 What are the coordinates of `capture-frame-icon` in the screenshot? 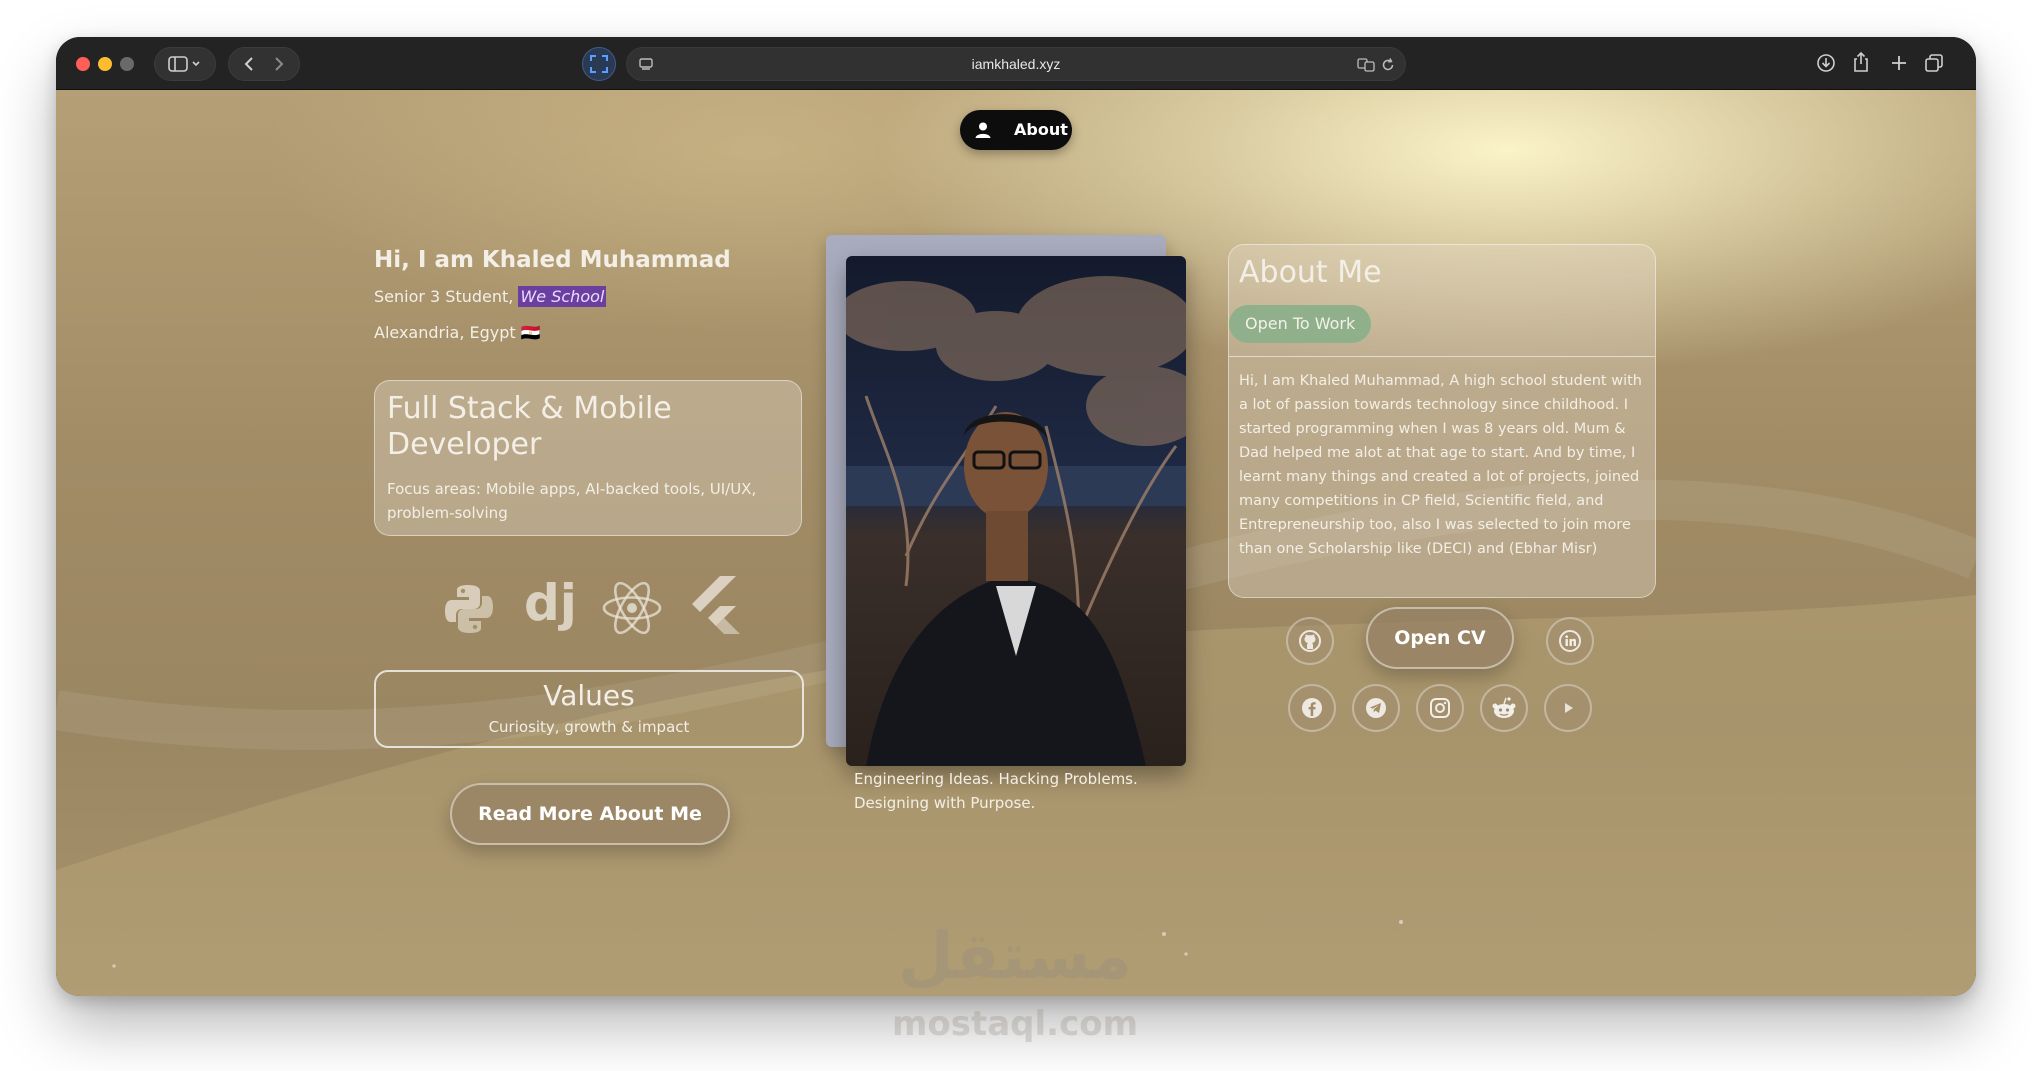 It's located at (599, 64).